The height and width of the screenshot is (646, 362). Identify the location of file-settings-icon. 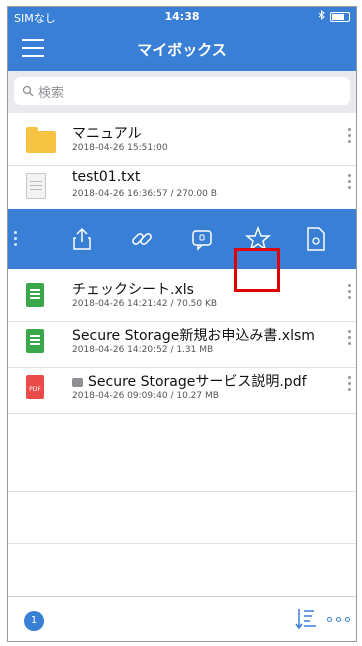
(316, 239).